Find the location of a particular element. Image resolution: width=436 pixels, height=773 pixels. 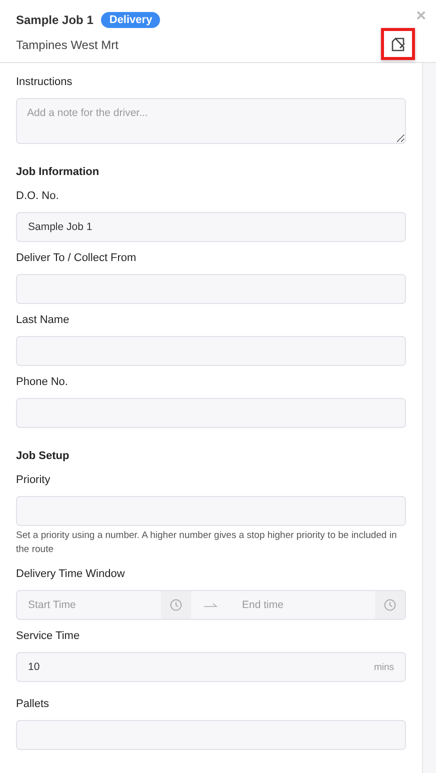

field-label: Last Name is located at coordinates (43, 320).